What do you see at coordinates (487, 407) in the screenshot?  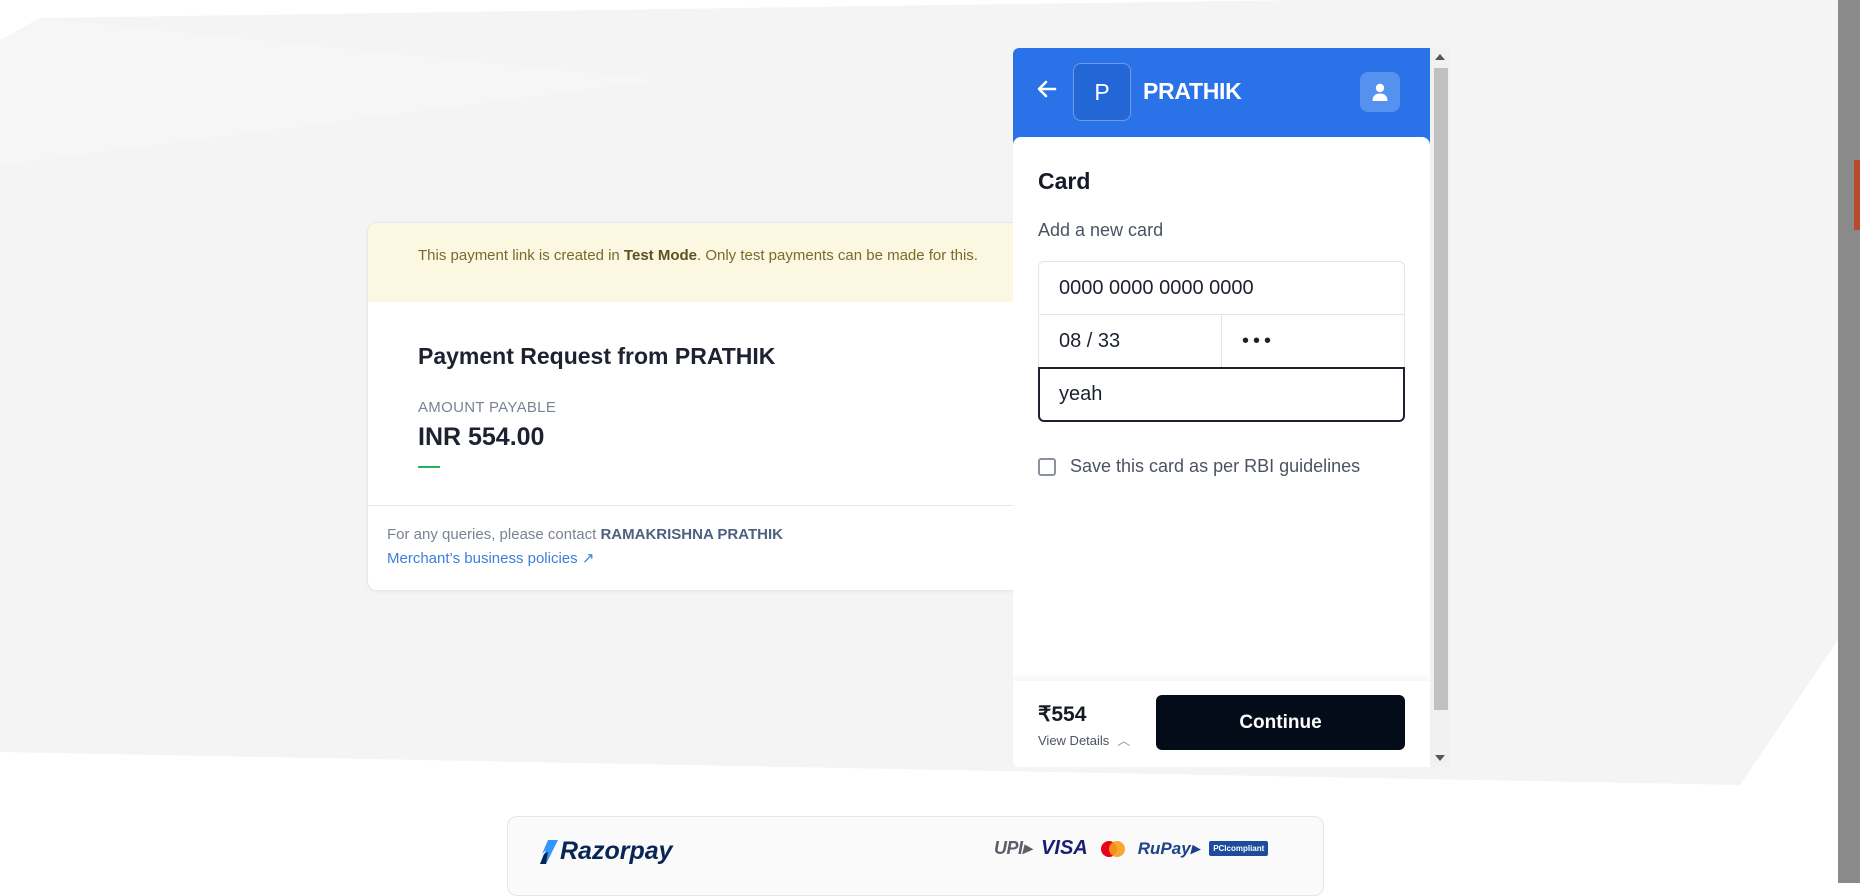 I see `amount-payable-label: AMOUNT PAYABLE` at bounding box center [487, 407].